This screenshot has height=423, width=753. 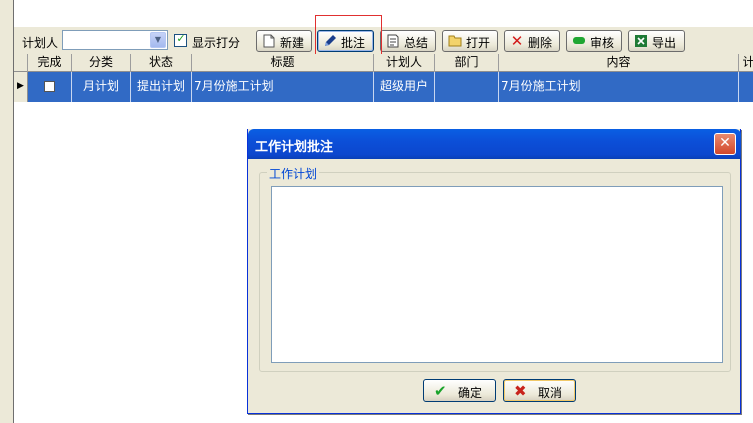 What do you see at coordinates (520, 391) in the screenshot?
I see `close-x-icon: ✖` at bounding box center [520, 391].